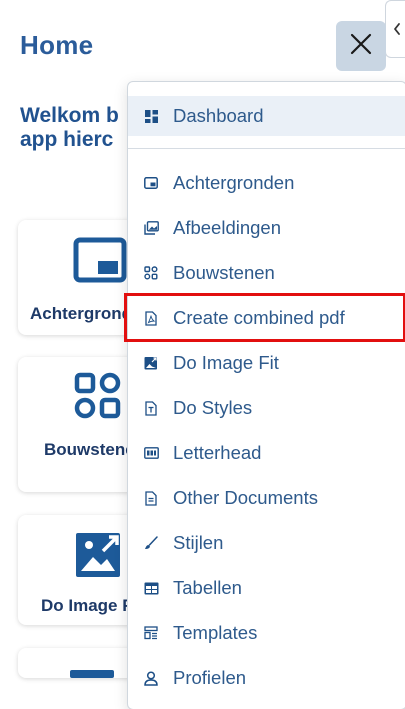 Image resolution: width=405 pixels, height=709 pixels. I want to click on menu-item-label: Achtergronden, so click(234, 182).